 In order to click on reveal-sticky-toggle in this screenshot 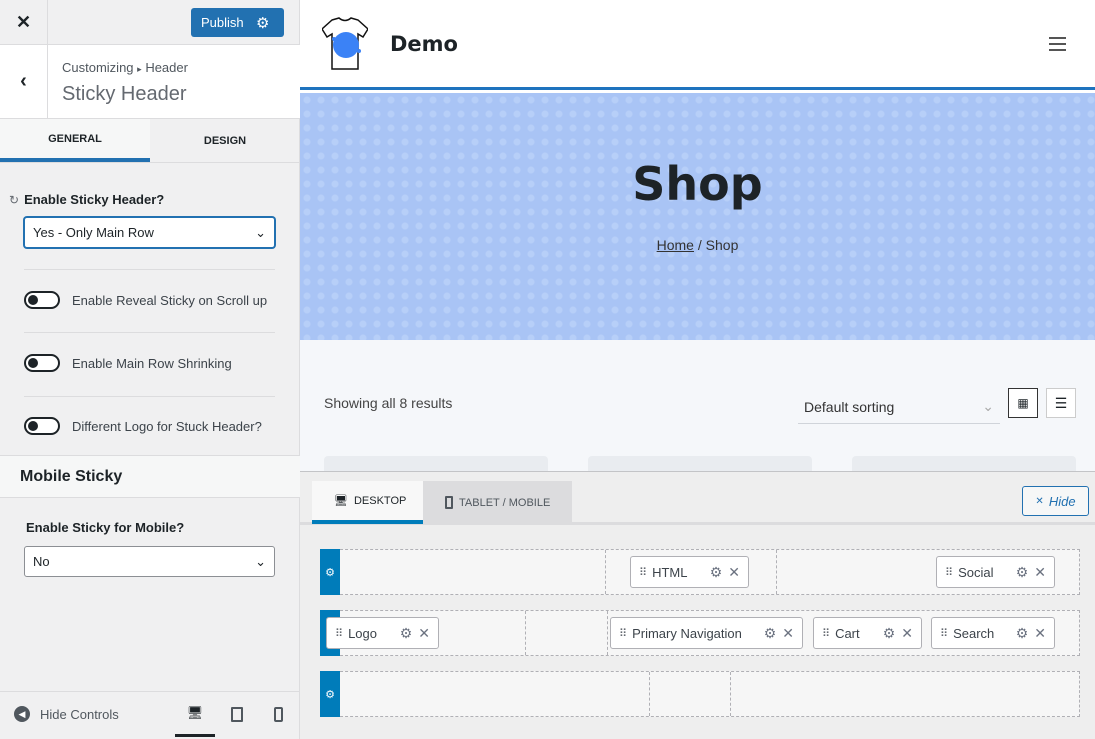, I will do `click(42, 300)`.